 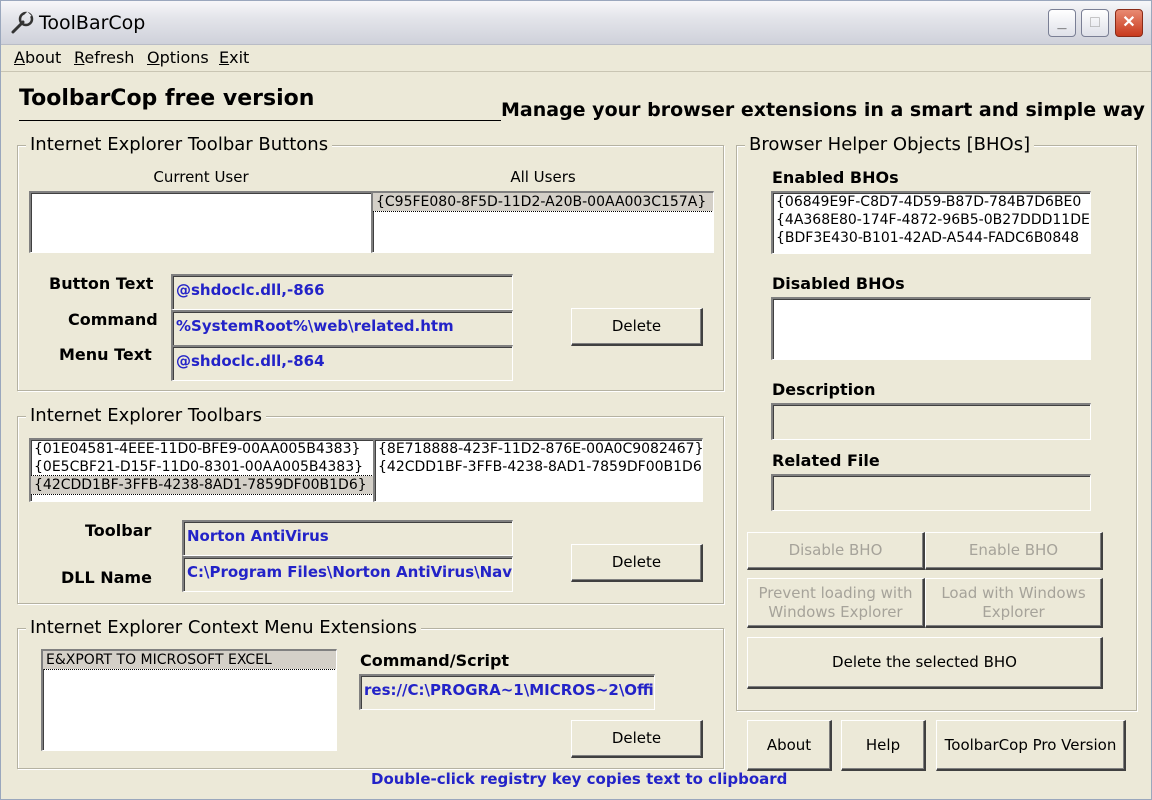 What do you see at coordinates (637, 563) in the screenshot?
I see `delete-toolbar-button: Delete` at bounding box center [637, 563].